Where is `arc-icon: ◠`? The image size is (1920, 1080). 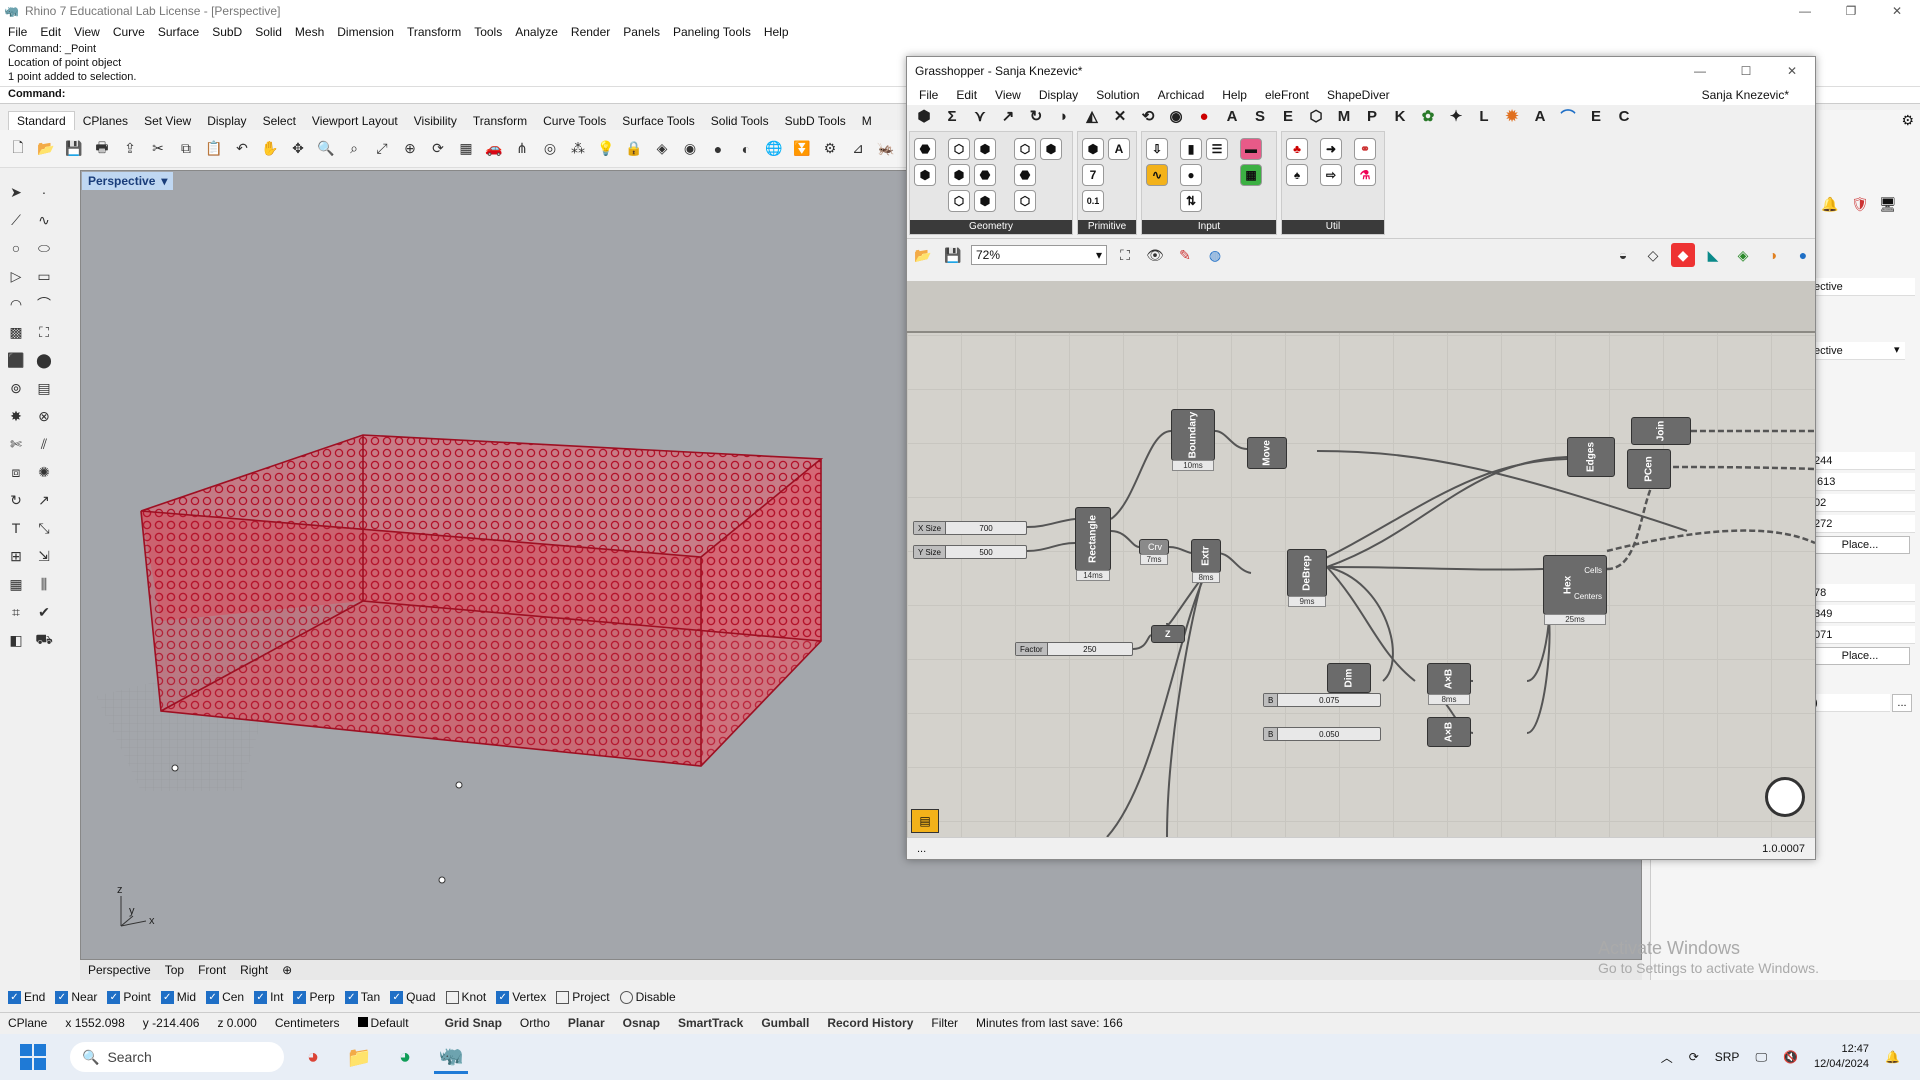 arc-icon: ◠ is located at coordinates (16, 304).